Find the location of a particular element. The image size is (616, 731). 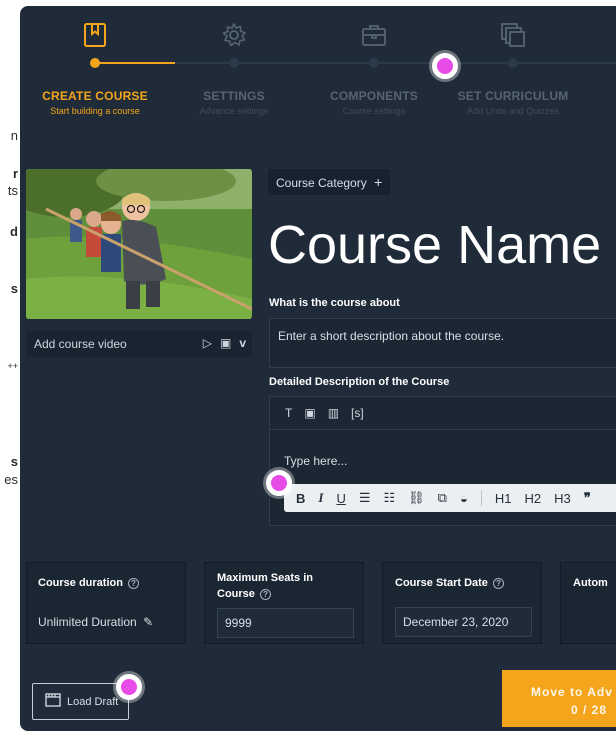

edge-fragment: r is located at coordinates (15, 173).